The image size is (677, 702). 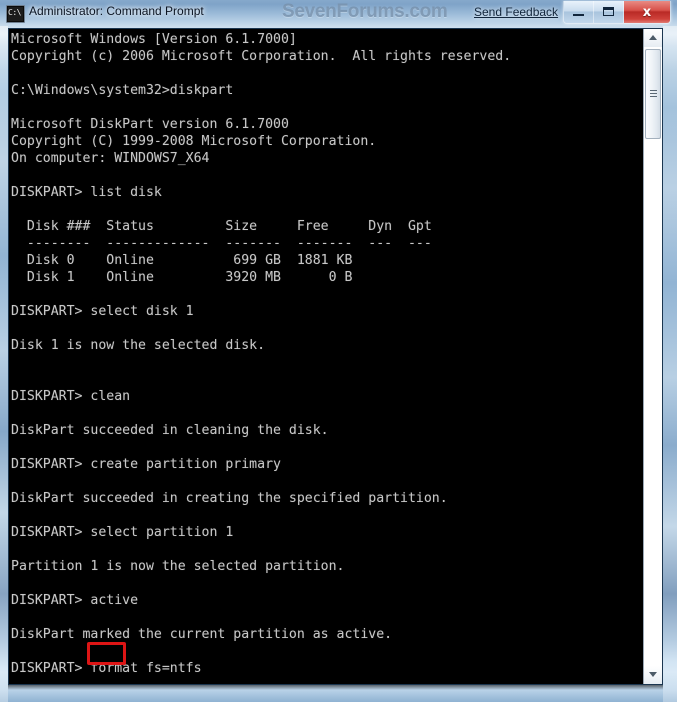 What do you see at coordinates (221, 226) in the screenshot?
I see `console-line: Disk ### Status Size Free Dyn Gpt` at bounding box center [221, 226].